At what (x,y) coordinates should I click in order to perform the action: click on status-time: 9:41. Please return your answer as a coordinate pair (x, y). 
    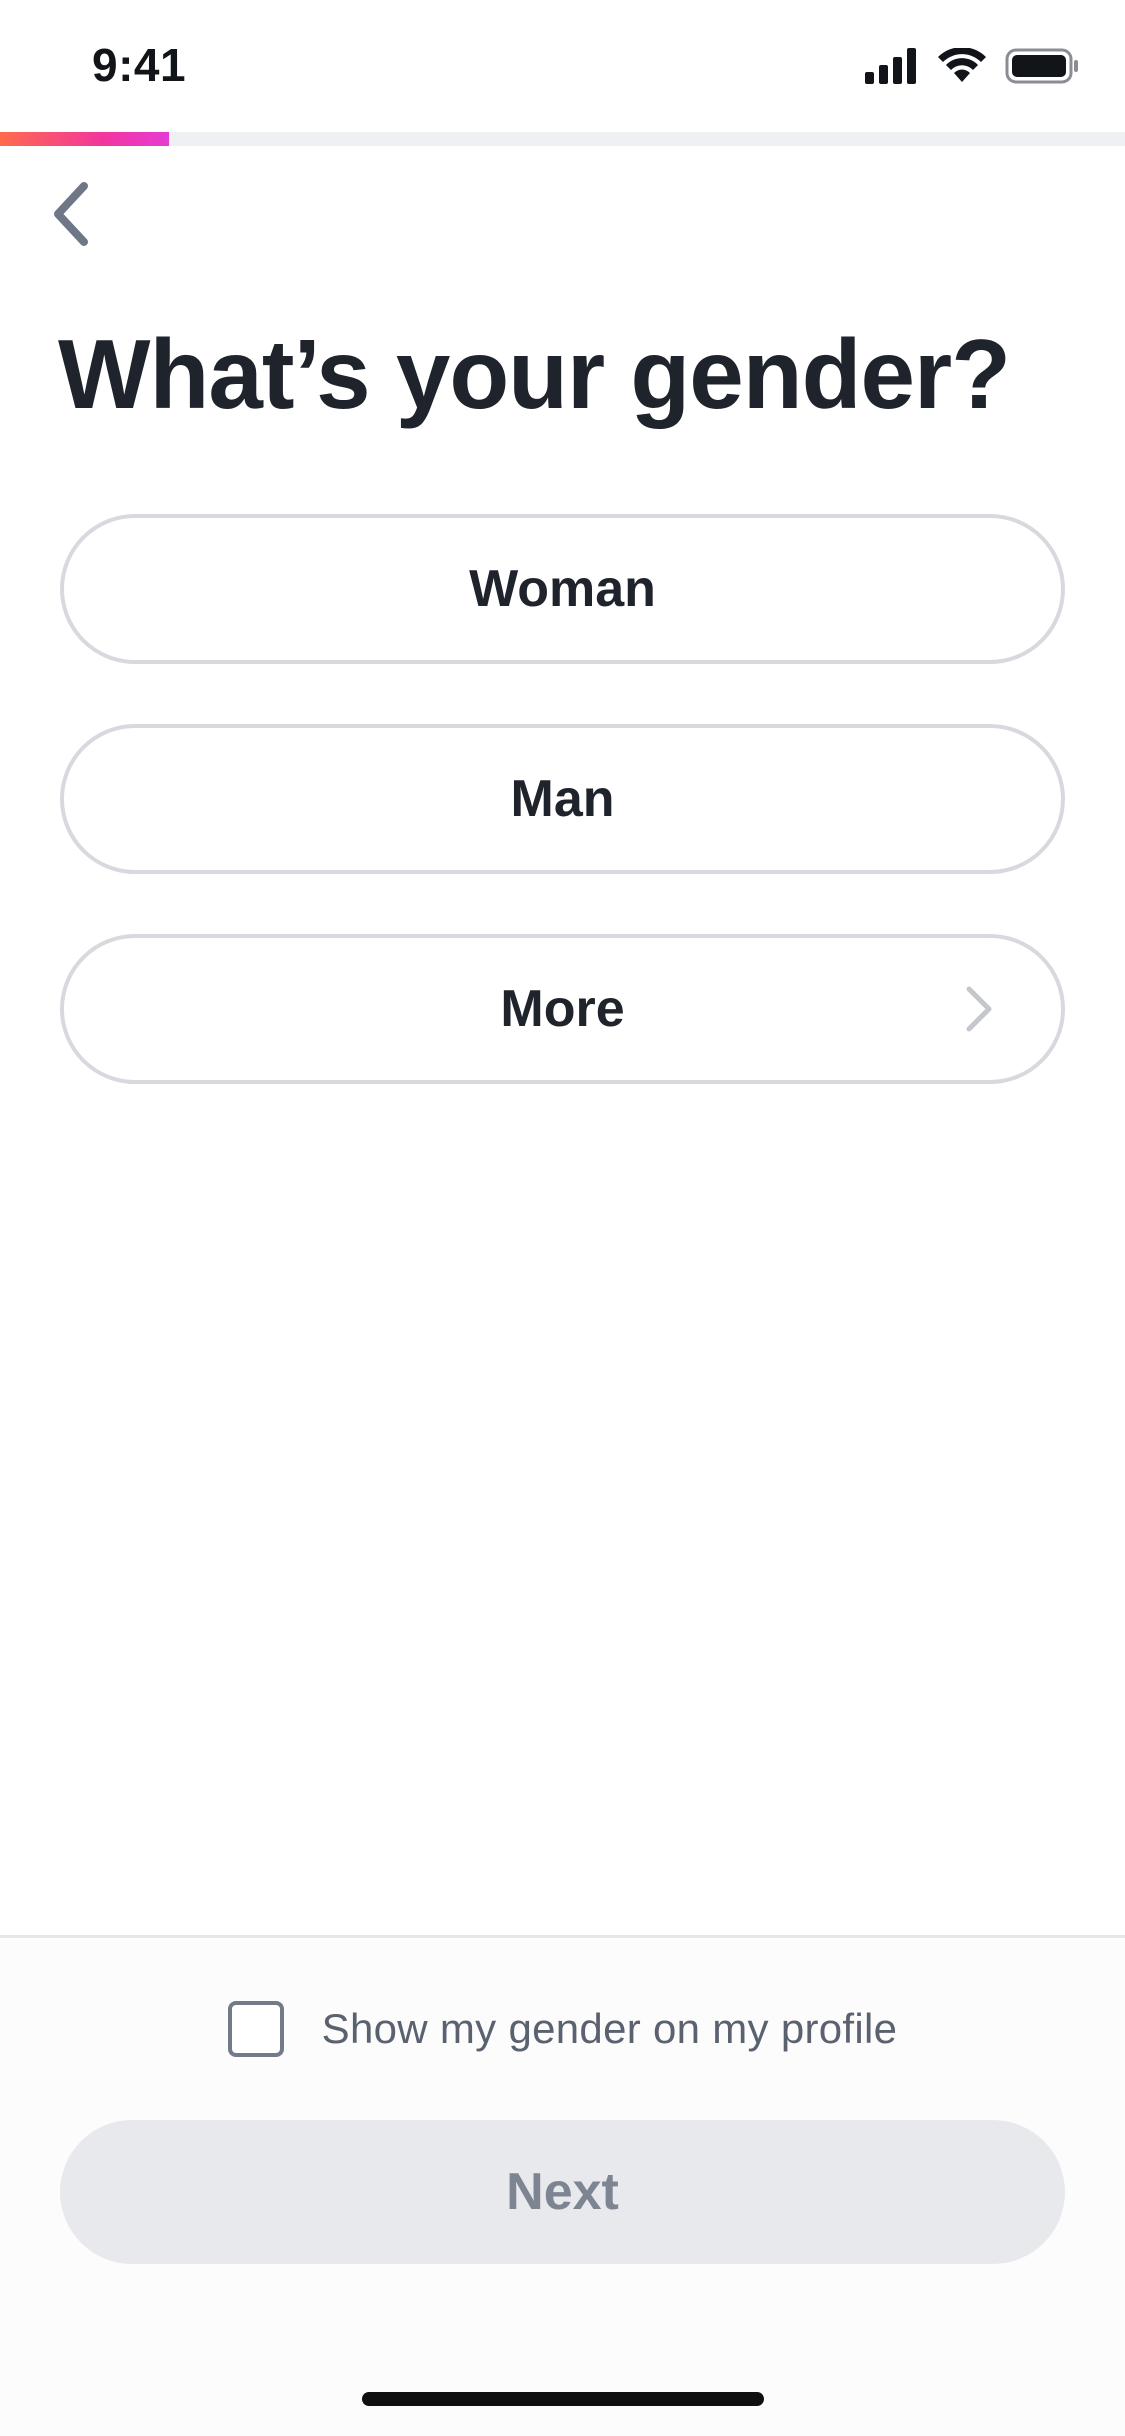
    Looking at the image, I should click on (139, 65).